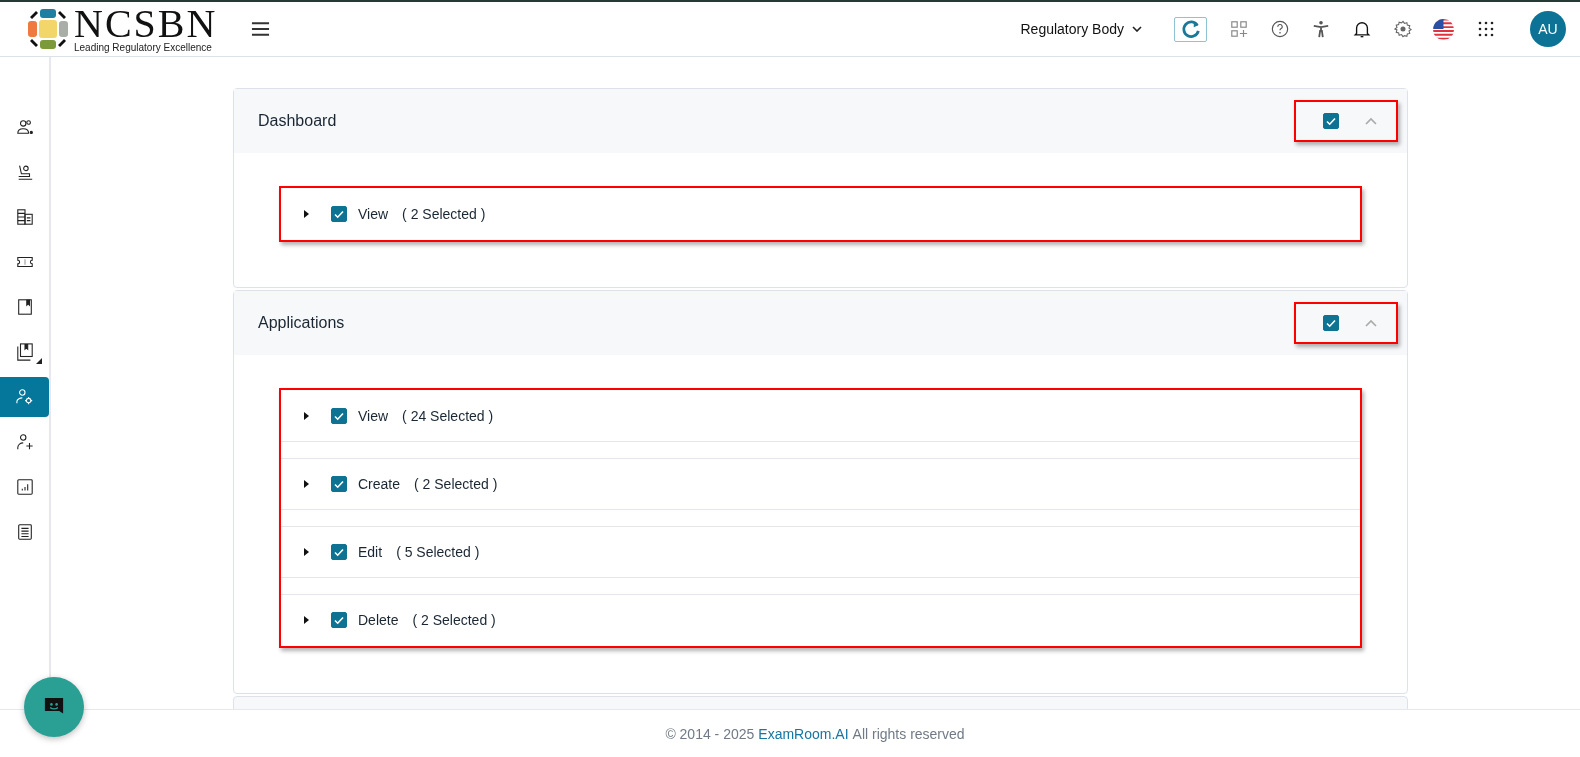  Describe the element at coordinates (24, 532) in the screenshot. I see `list-icon` at that location.